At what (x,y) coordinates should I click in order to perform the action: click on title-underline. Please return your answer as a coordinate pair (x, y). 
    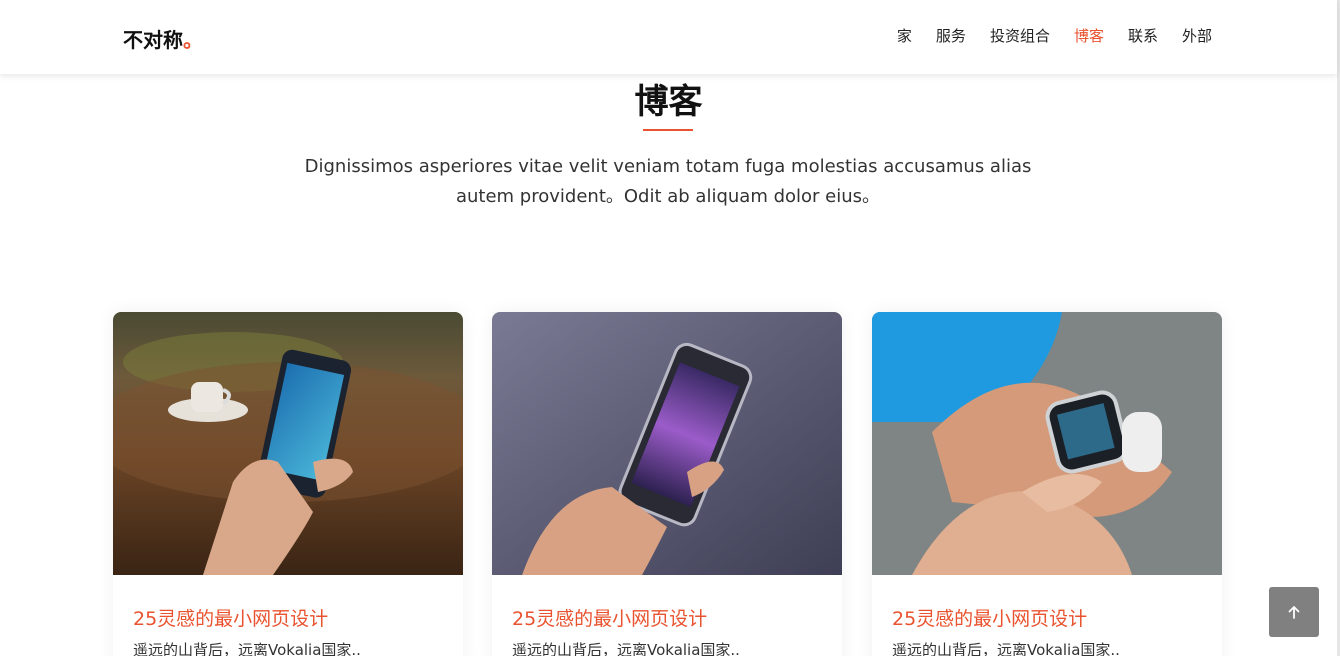
    Looking at the image, I should click on (668, 130).